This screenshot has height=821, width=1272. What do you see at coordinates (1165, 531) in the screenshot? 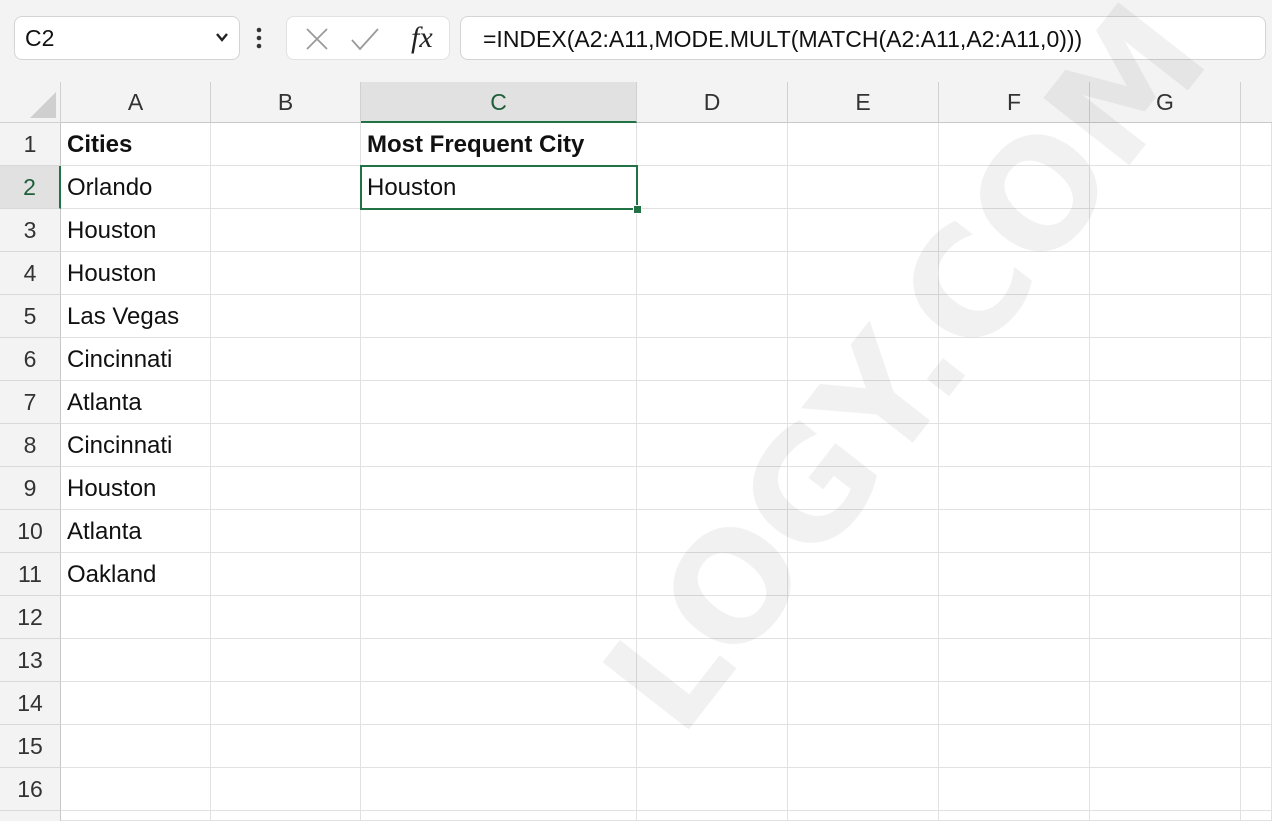
I see `cell-g10` at bounding box center [1165, 531].